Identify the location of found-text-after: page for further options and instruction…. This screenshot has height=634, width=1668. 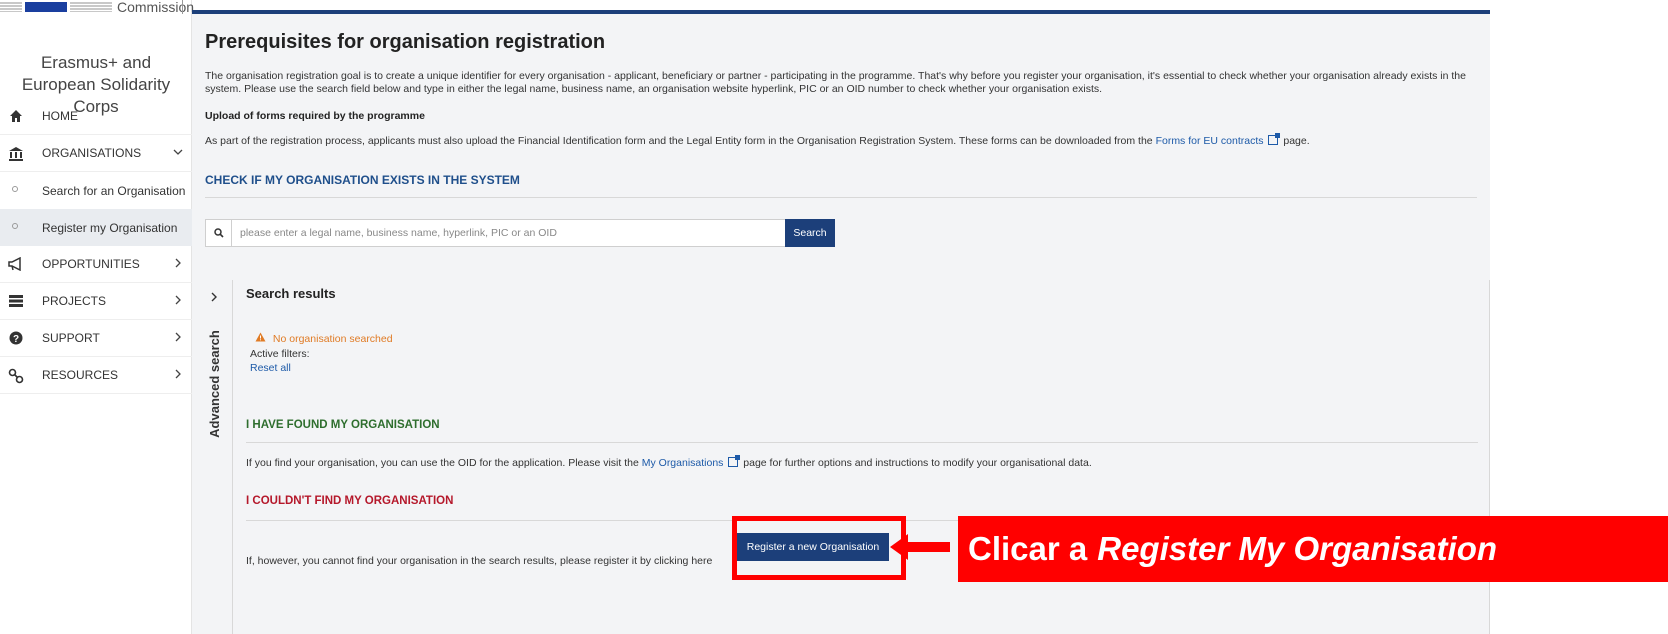
(917, 463).